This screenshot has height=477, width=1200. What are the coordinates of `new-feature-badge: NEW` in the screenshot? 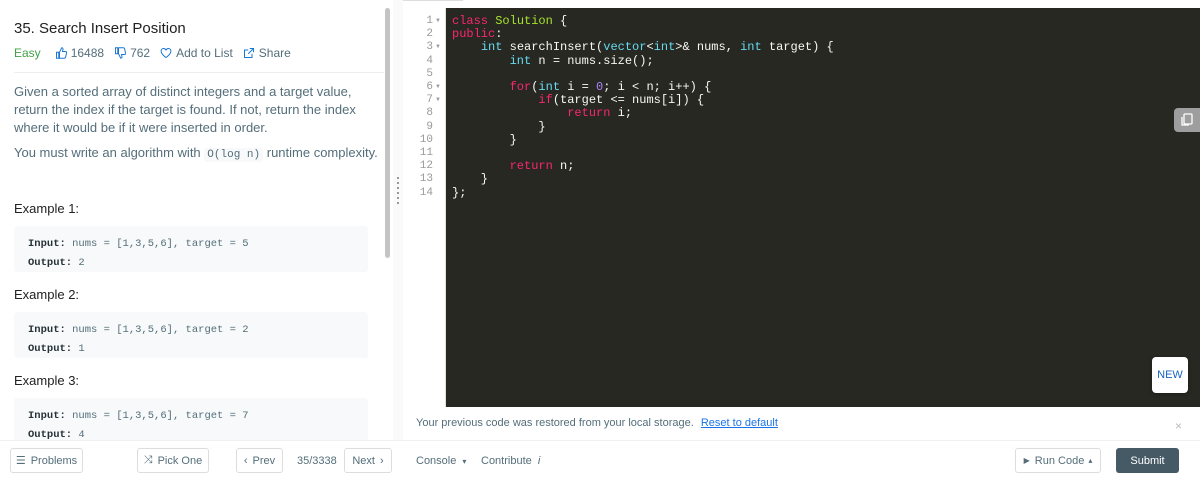 It's located at (1170, 375).